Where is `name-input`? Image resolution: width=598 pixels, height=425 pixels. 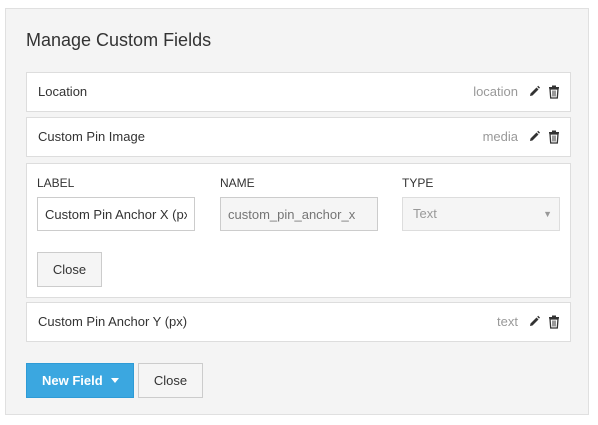 name-input is located at coordinates (299, 214).